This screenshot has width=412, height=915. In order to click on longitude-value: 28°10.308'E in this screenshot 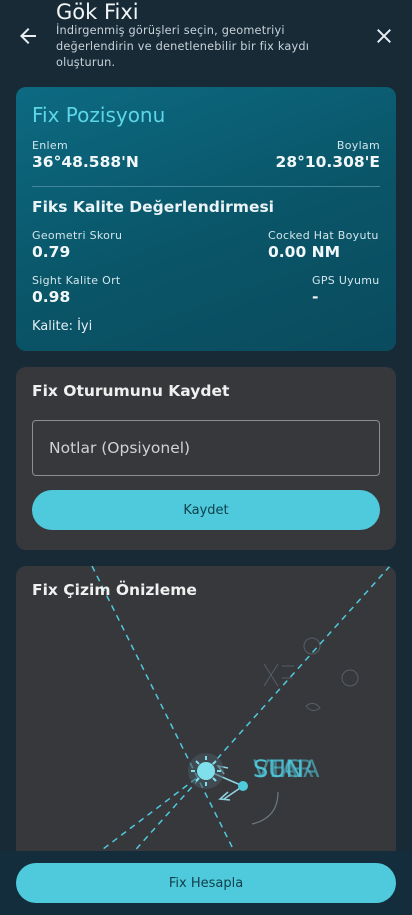, I will do `click(327, 162)`.